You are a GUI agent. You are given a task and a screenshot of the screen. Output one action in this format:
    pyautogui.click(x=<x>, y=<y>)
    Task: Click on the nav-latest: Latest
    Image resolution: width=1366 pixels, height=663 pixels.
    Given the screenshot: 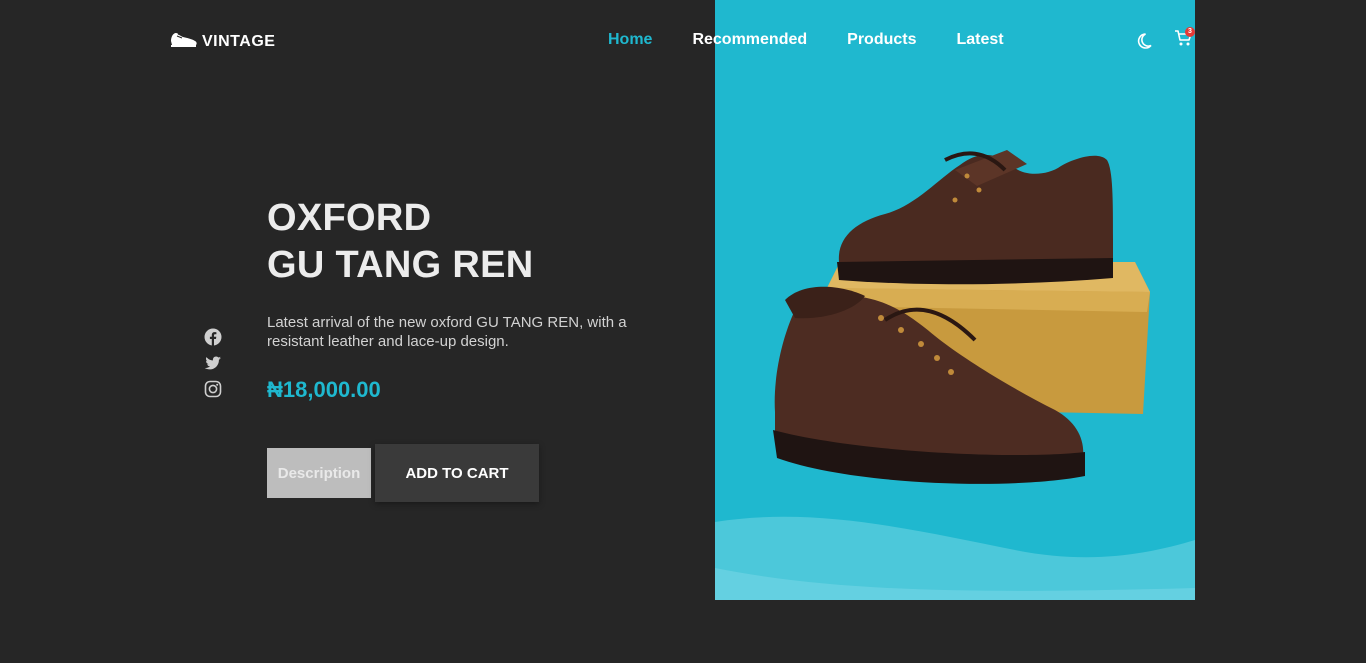 What is the action you would take?
    pyautogui.click(x=980, y=40)
    